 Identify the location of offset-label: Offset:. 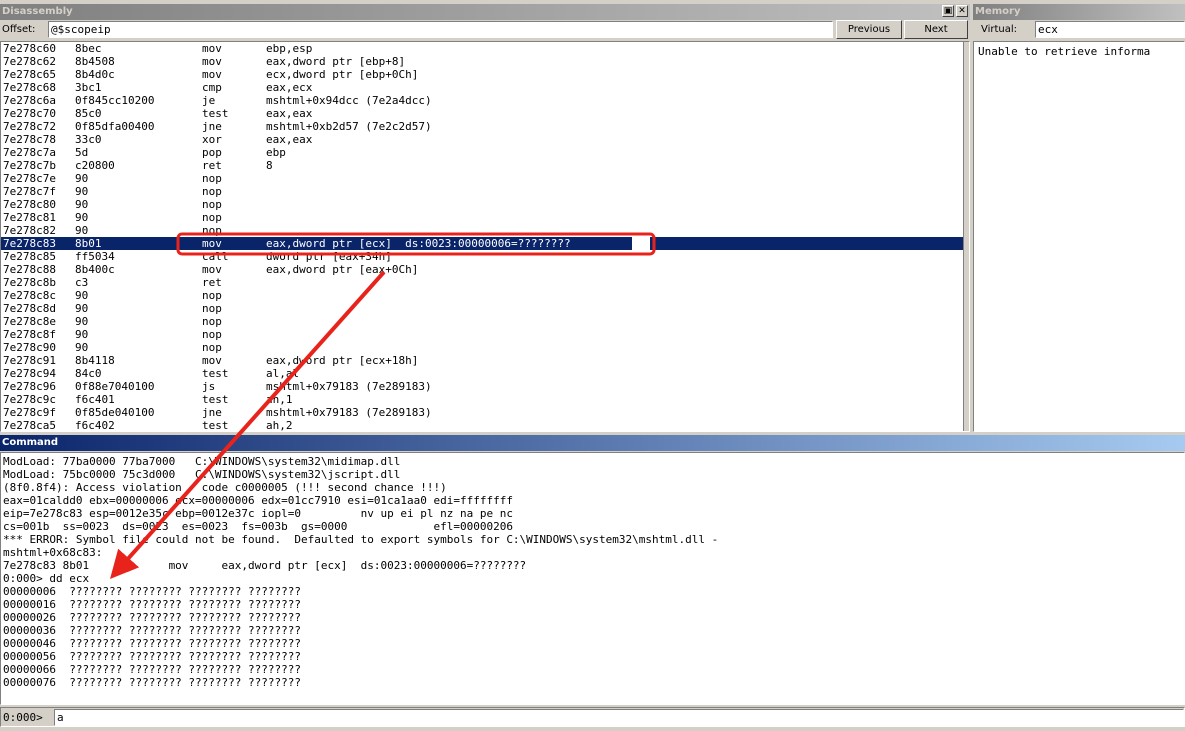
(19, 29).